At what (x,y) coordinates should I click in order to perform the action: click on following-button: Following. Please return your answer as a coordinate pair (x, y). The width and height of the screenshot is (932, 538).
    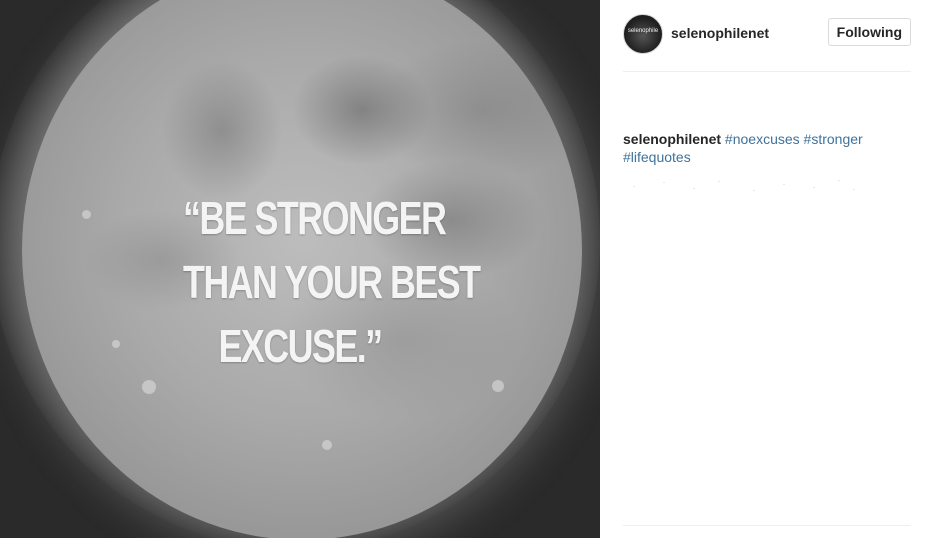
    Looking at the image, I should click on (869, 32).